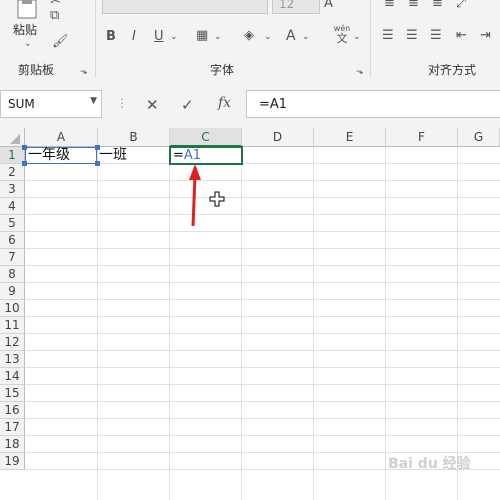 Image resolution: width=500 pixels, height=500 pixels. Describe the element at coordinates (54, 16) in the screenshot. I see `copy-icon: ⧉` at that location.